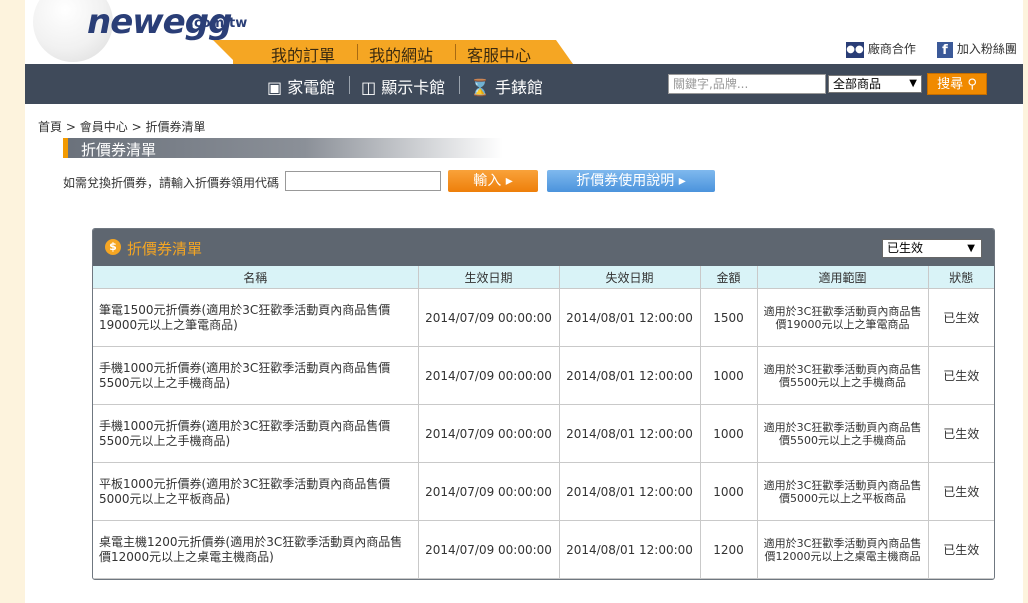 The height and width of the screenshot is (603, 1028). Describe the element at coordinates (728, 317) in the screenshot. I see `amount: 1500` at that location.